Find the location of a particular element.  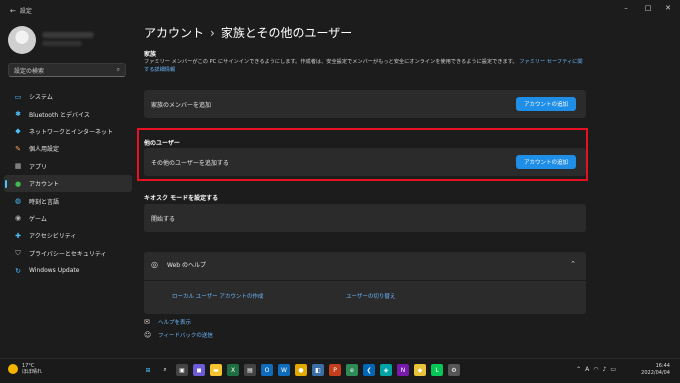

bluetooth-icon: ✱ is located at coordinates (18, 114).